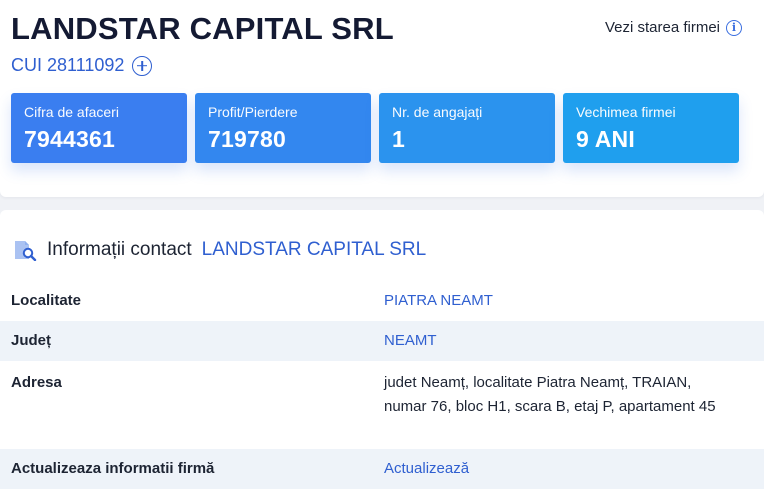 This screenshot has width=764, height=496. Describe the element at coordinates (31, 340) in the screenshot. I see `row-key: Județ` at that location.